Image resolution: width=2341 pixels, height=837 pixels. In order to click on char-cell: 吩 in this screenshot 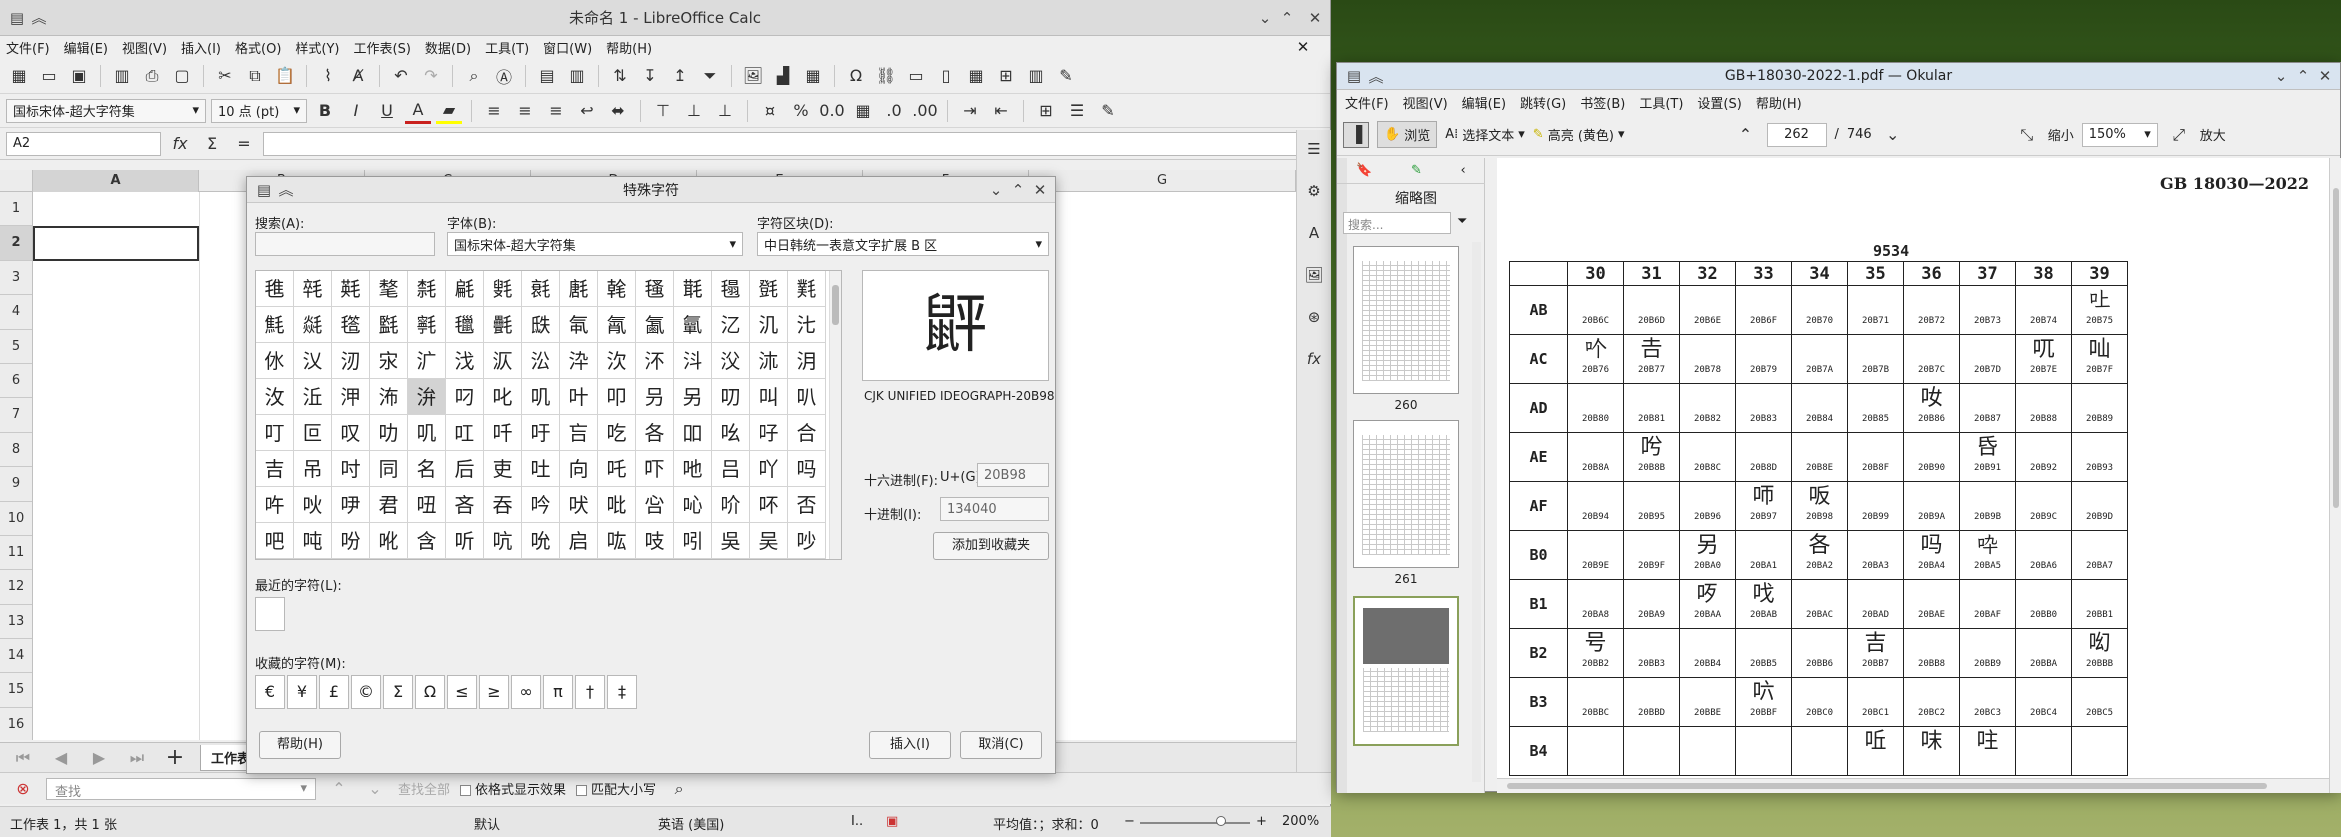, I will do `click(351, 541)`.